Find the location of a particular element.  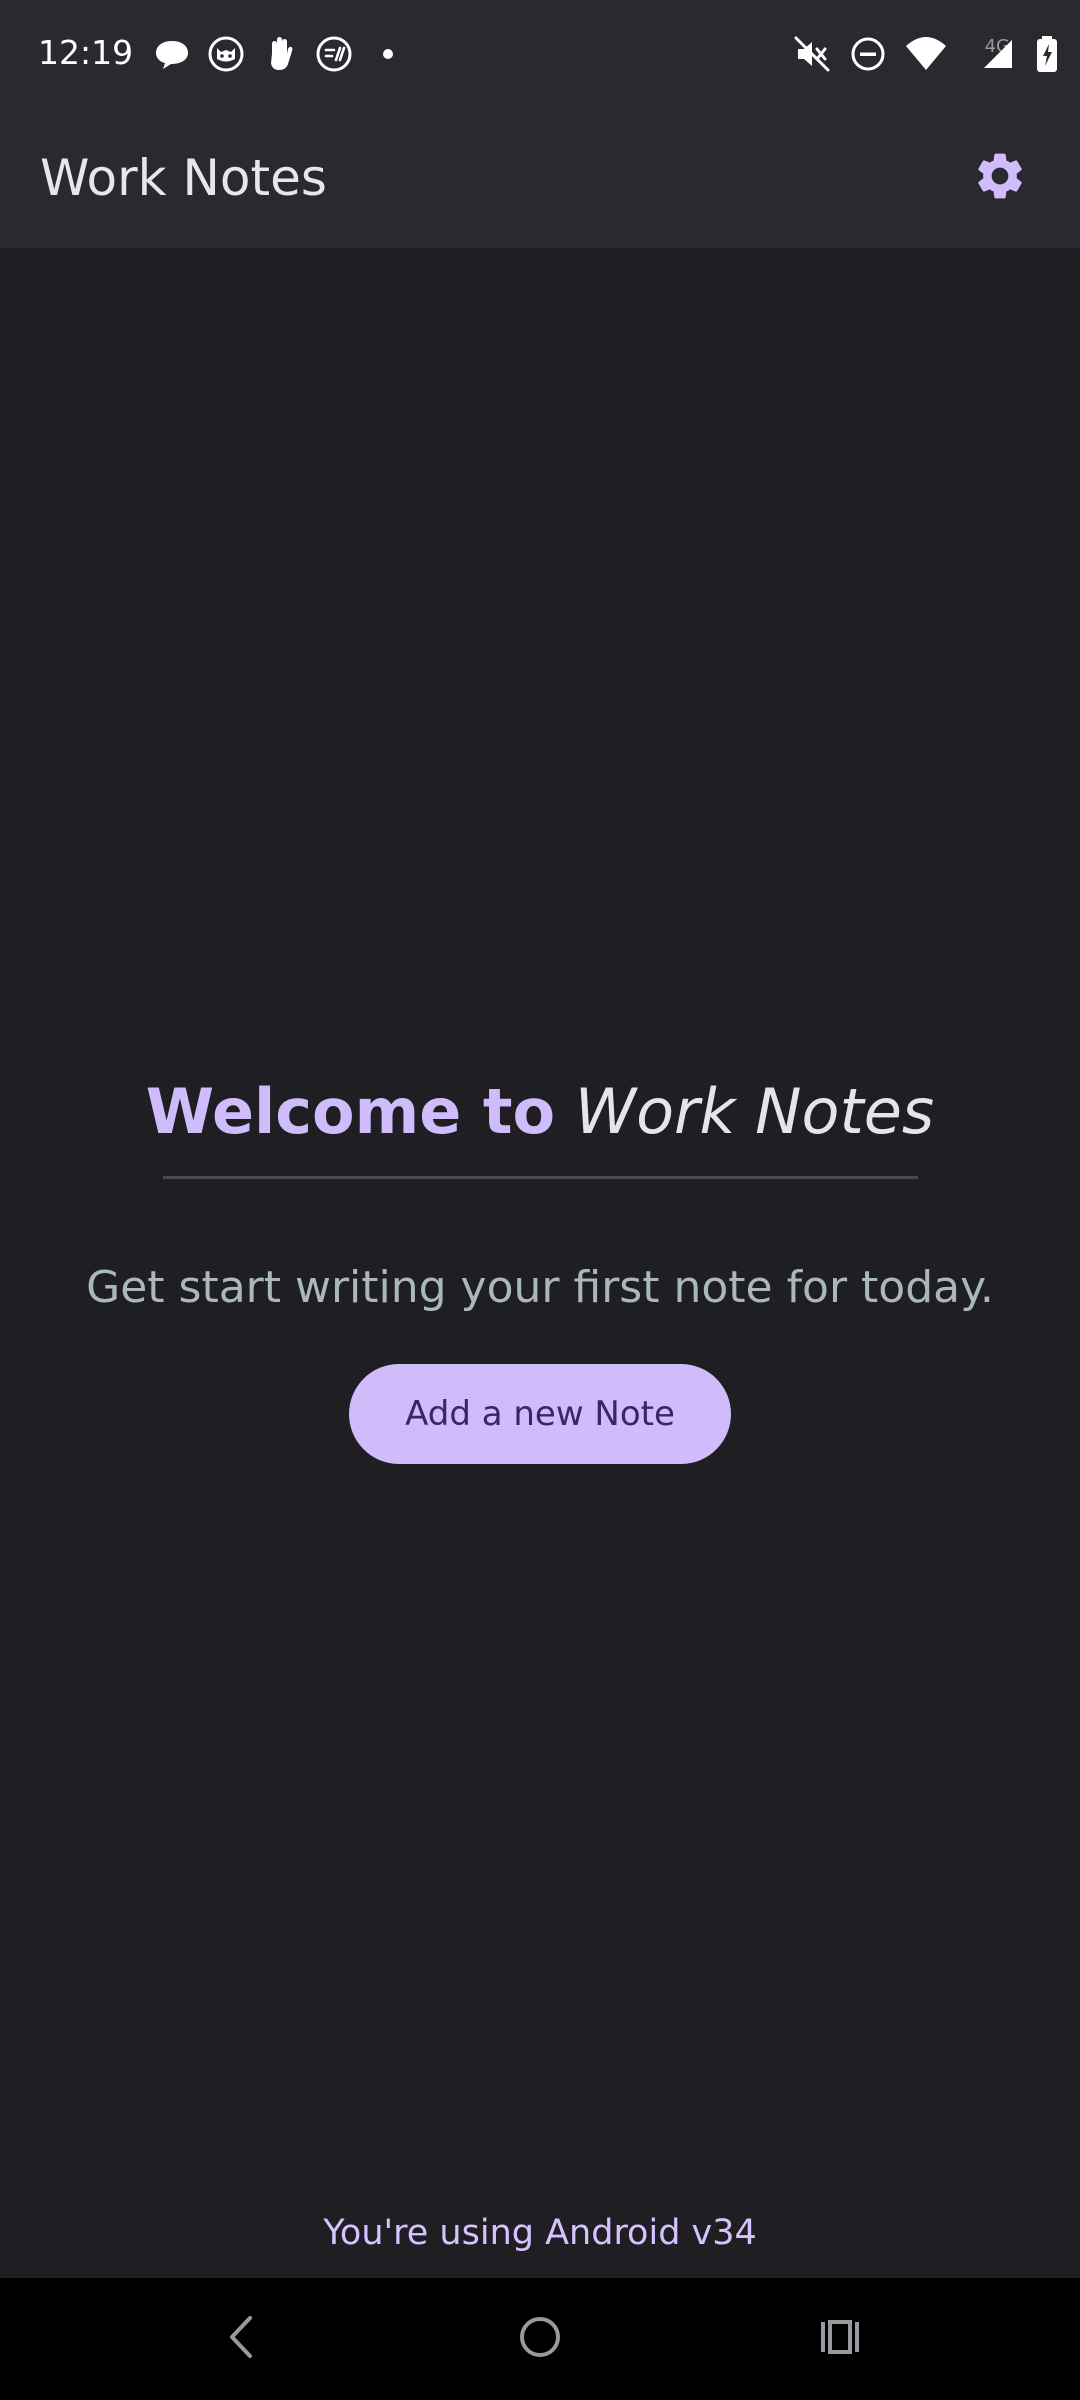

hand-wave-icon is located at coordinates (280, 54).